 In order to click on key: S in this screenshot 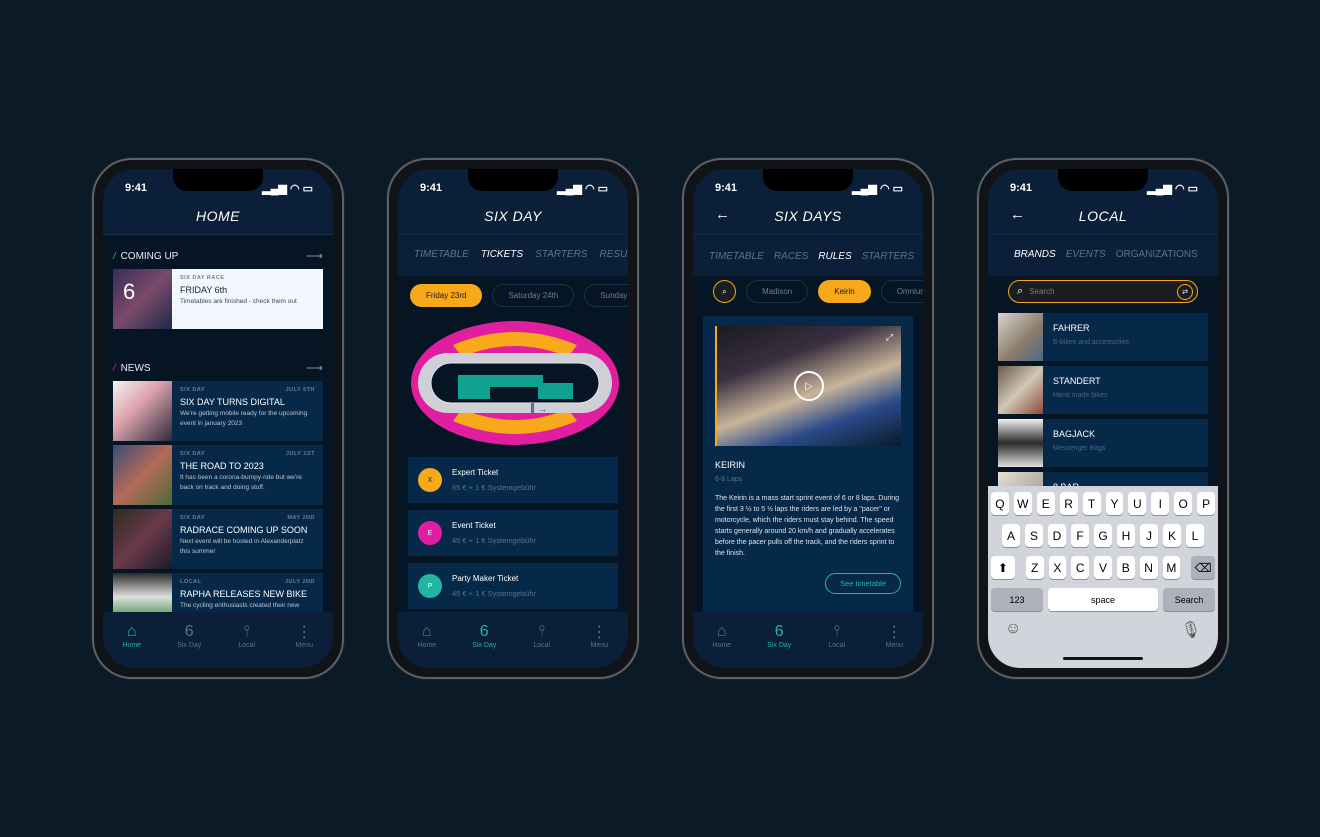, I will do `click(1034, 535)`.